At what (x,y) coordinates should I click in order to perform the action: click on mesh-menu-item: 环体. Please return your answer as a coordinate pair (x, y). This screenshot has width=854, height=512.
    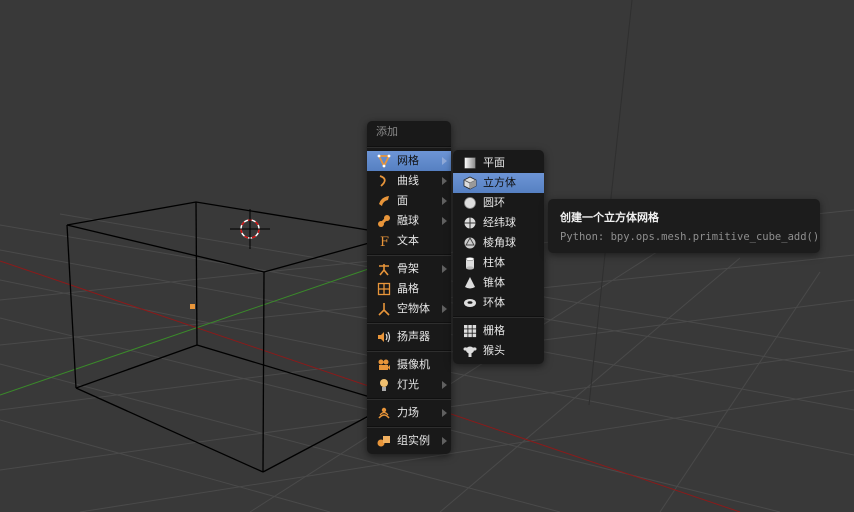
    Looking at the image, I should click on (498, 303).